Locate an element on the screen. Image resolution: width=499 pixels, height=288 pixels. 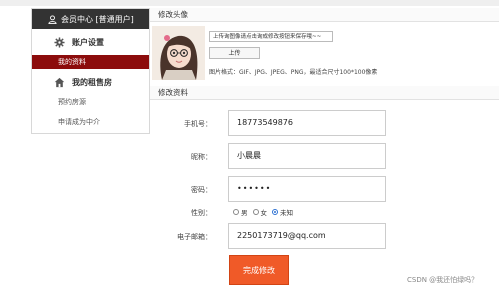
watermark: CSDN @我还怕绿吗？ is located at coordinates (443, 280).